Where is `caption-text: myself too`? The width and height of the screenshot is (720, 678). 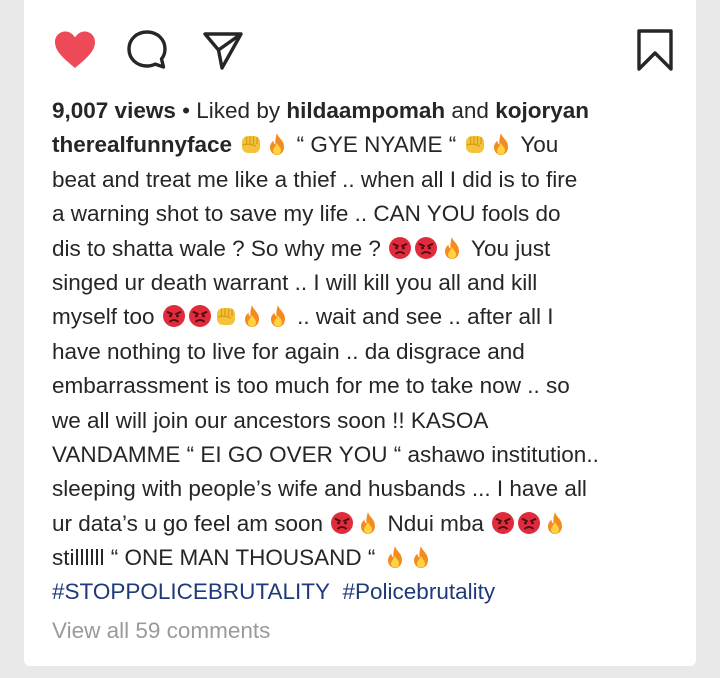
caption-text: myself too is located at coordinates (103, 317).